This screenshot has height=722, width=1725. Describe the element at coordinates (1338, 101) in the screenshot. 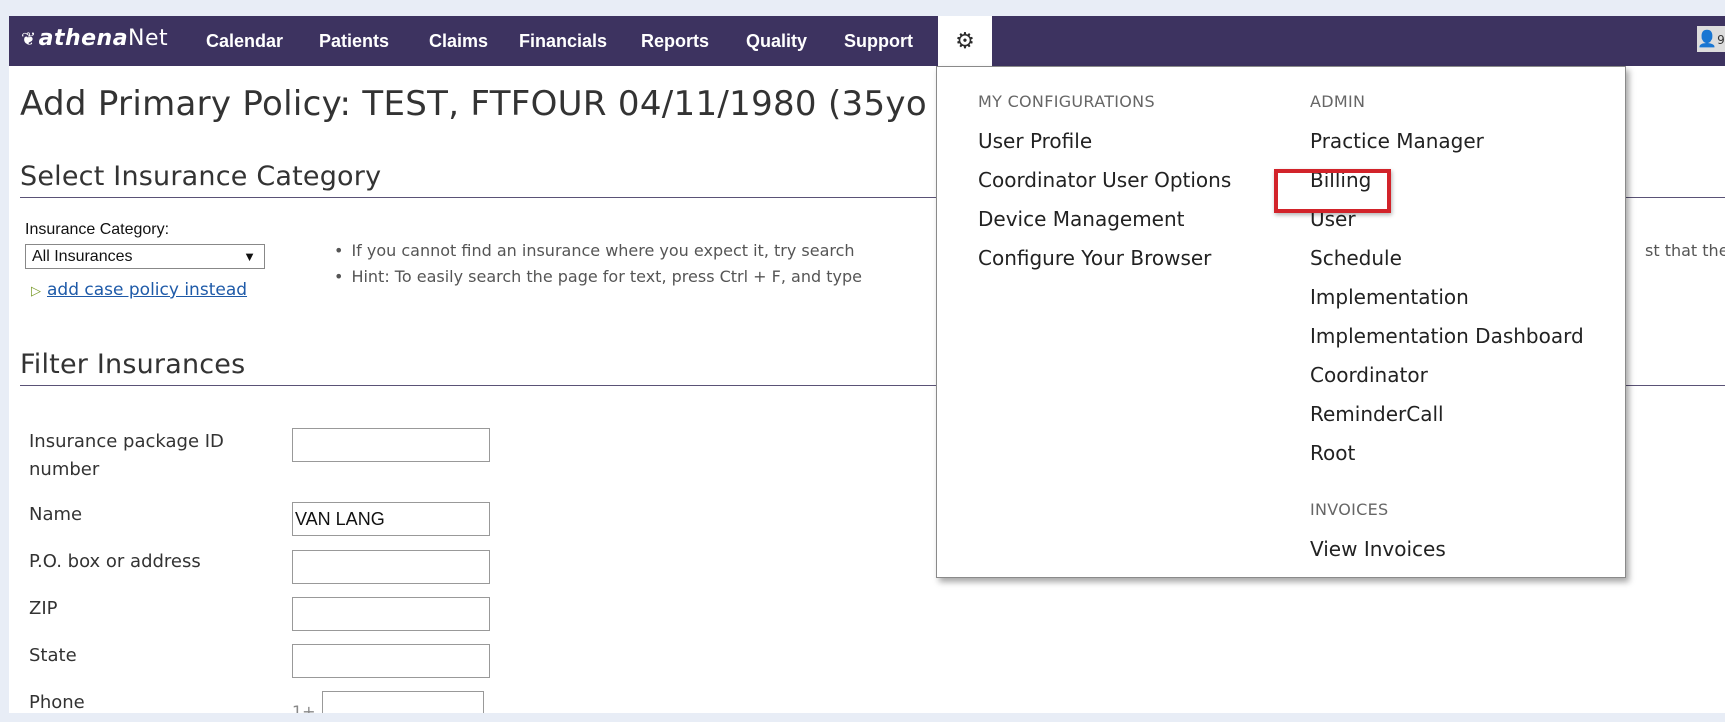

I see `menu-heading-admin: ADMIN` at that location.